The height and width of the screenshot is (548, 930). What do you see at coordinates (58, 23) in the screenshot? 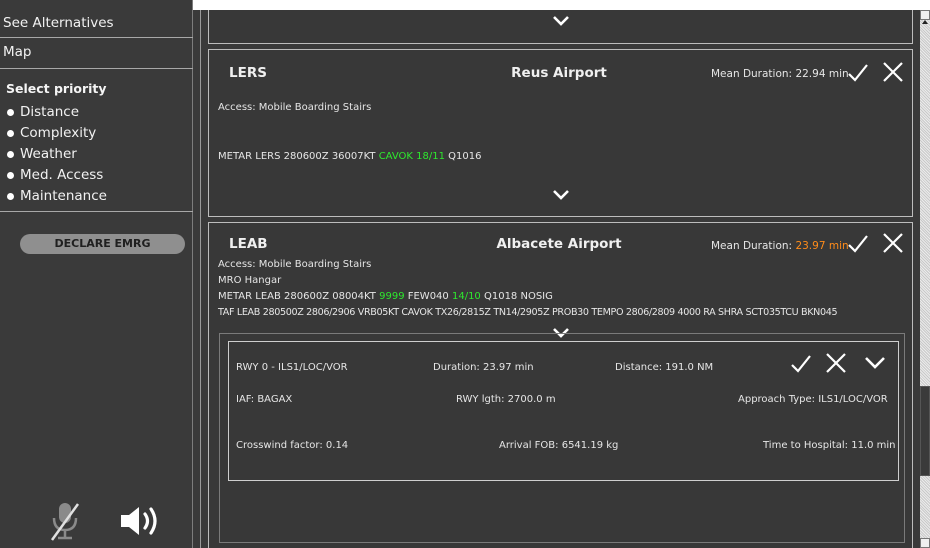
I see `see-alternatives-link: See Alternatives` at bounding box center [58, 23].